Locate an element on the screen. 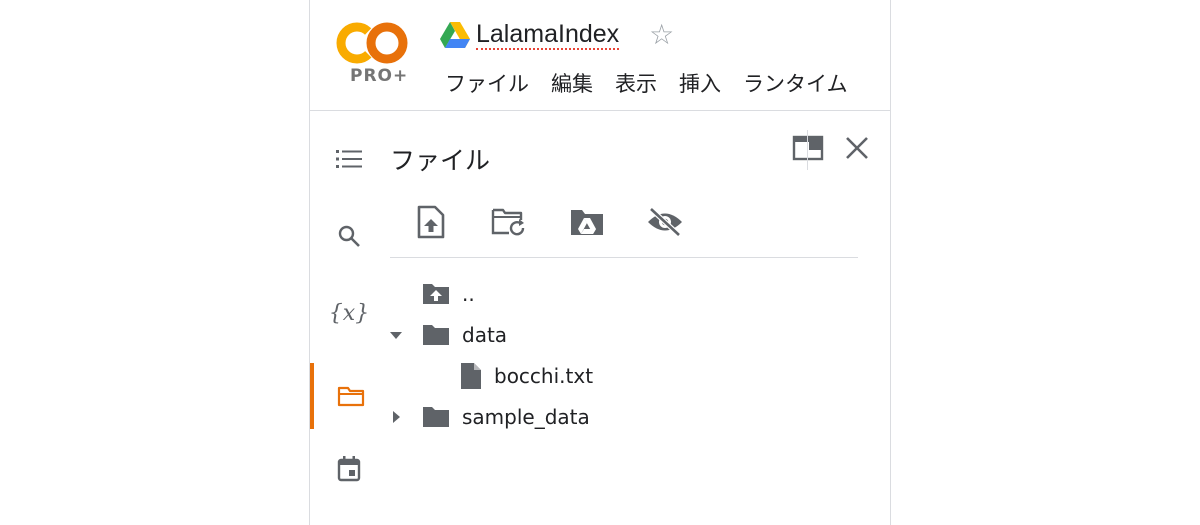  parent-folder-icon is located at coordinates (436, 294).